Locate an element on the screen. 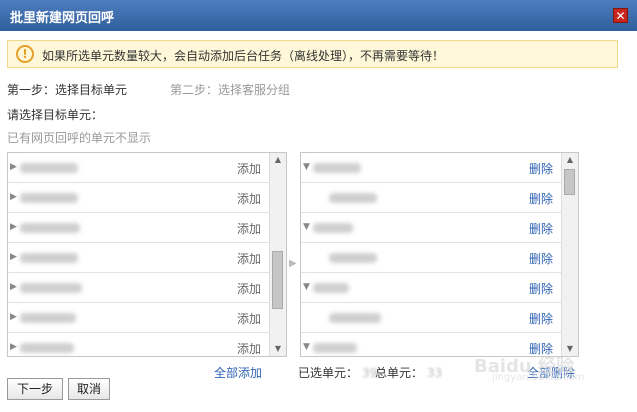 Image resolution: width=637 pixels, height=412 pixels. select-target-label: 请选择目标单元： is located at coordinates (55, 115).